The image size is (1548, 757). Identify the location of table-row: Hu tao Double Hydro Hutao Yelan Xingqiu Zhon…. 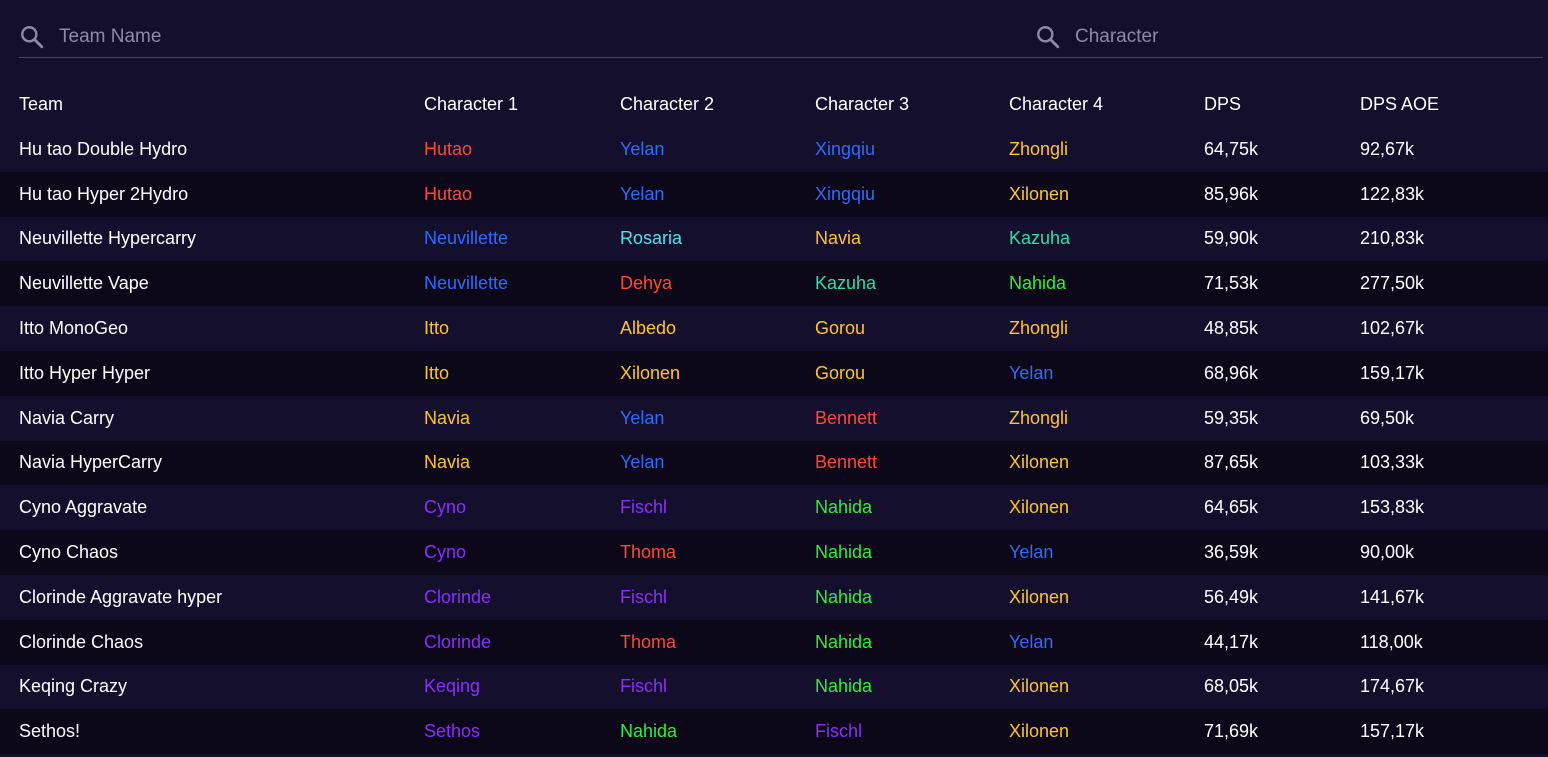
(774, 149).